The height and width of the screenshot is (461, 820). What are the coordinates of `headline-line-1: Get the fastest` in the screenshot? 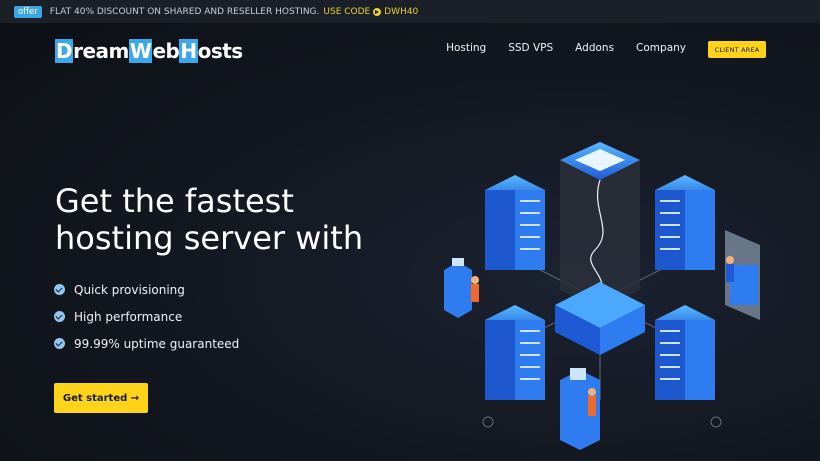 It's located at (174, 201).